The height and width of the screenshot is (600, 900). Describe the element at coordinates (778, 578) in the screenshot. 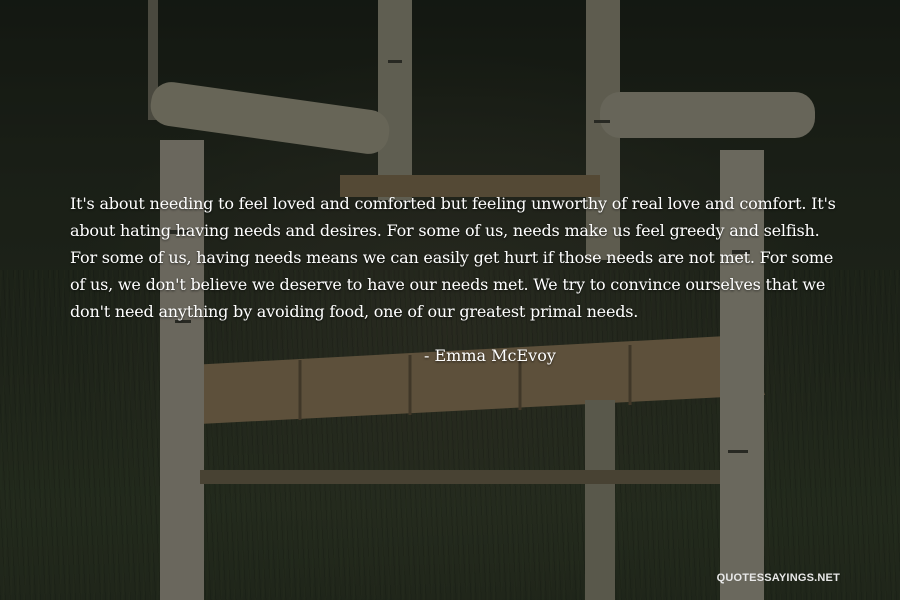

I see `site-watermark: QUOTESSAYINGS.NET` at that location.